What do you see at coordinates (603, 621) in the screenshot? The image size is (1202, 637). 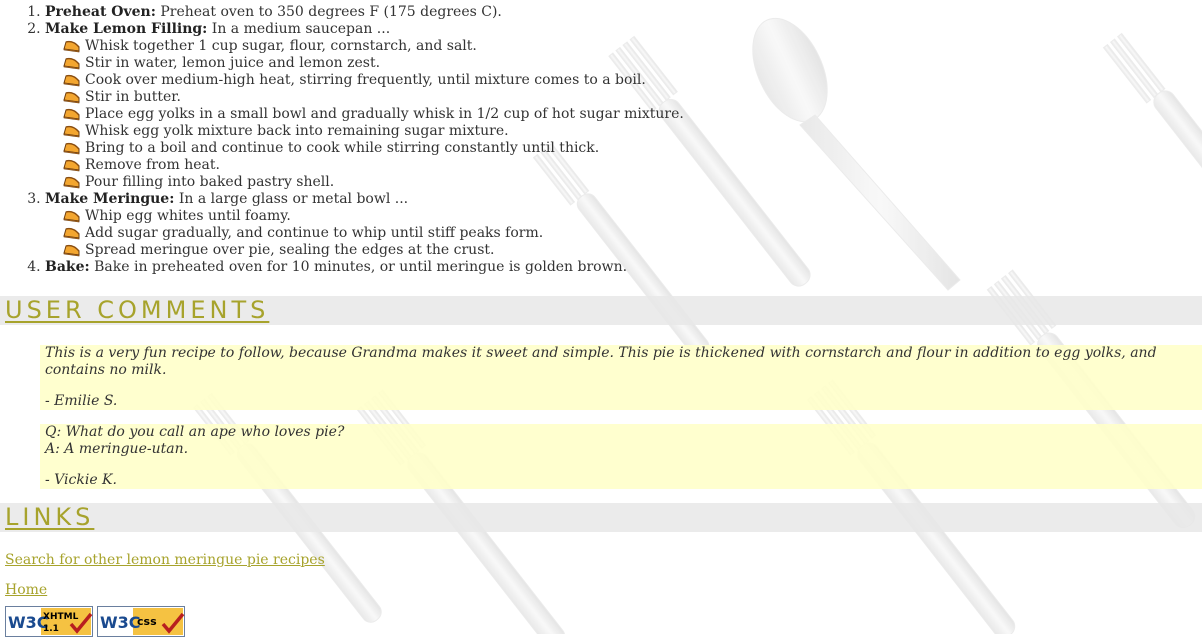 I see `validation-badges: W3C XHTML 1.1 W3C css` at bounding box center [603, 621].